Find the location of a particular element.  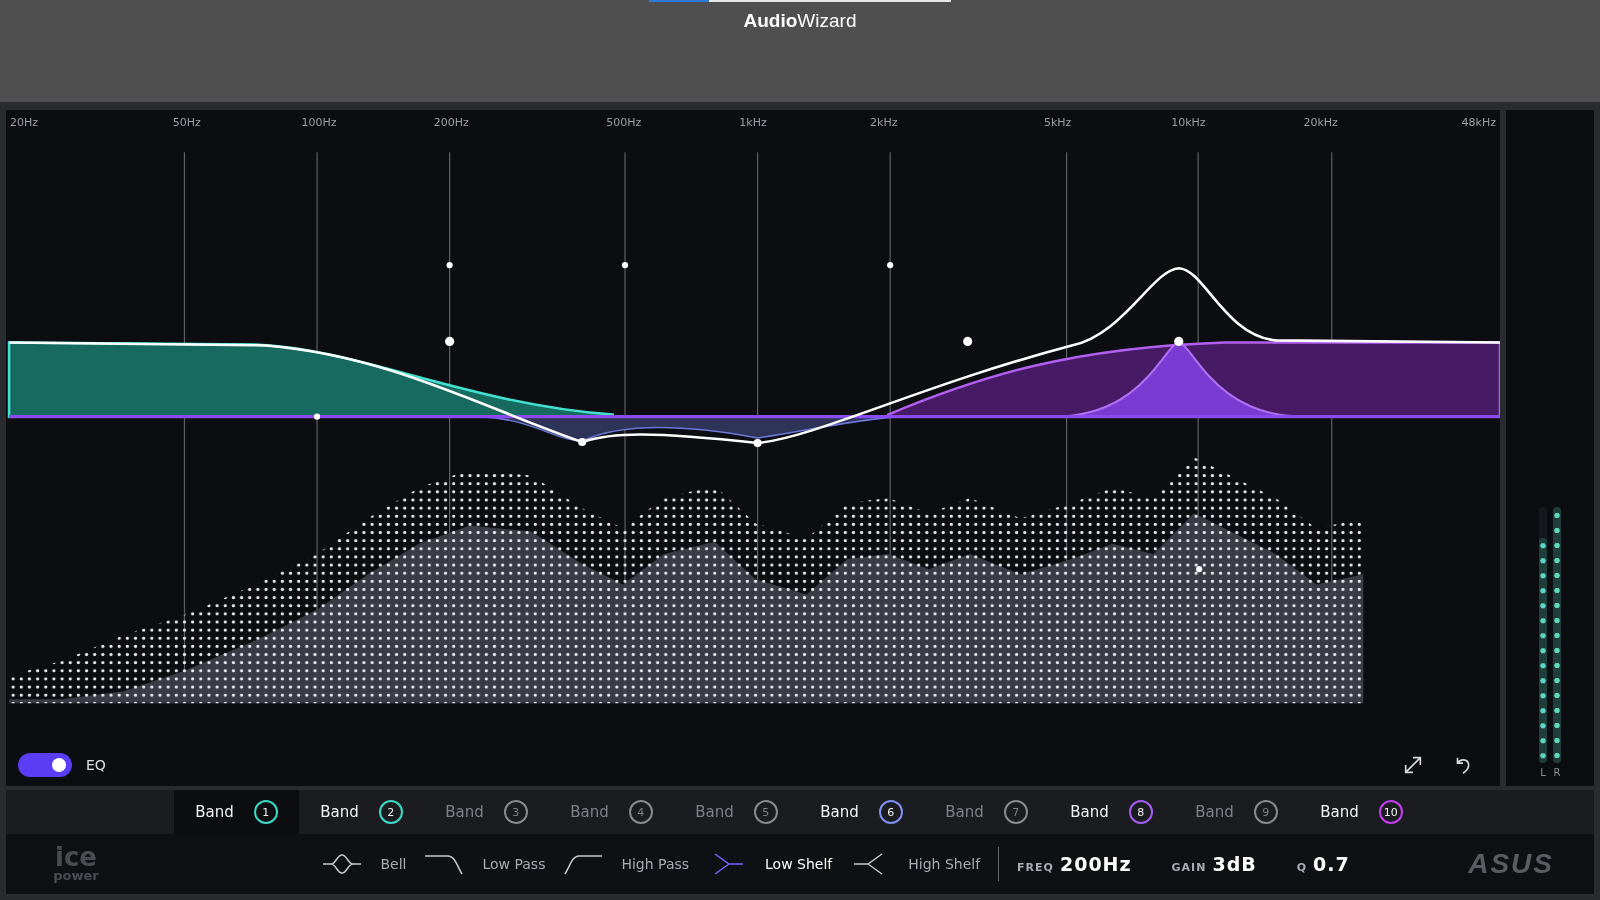

band-tab: Band 8 is located at coordinates (1111, 812).